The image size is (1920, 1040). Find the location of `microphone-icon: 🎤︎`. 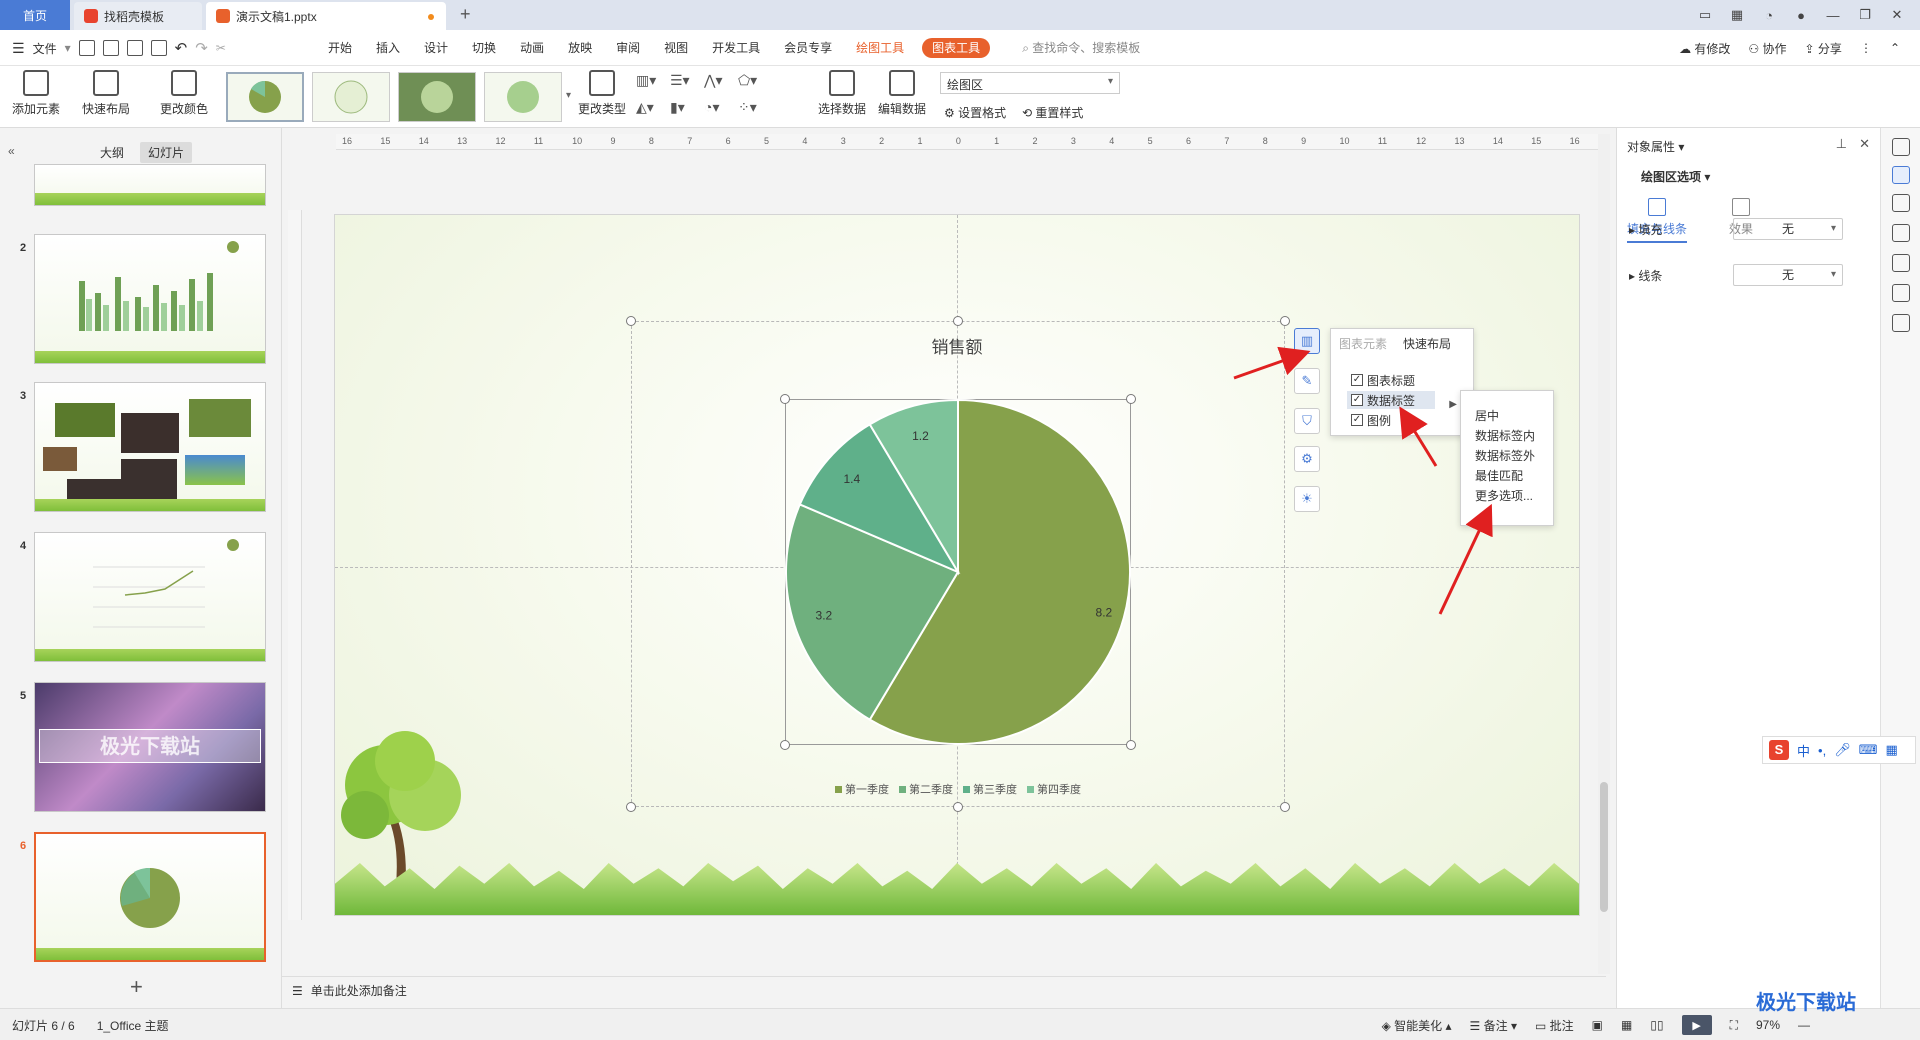

microphone-icon: 🎤︎ is located at coordinates (1842, 750).